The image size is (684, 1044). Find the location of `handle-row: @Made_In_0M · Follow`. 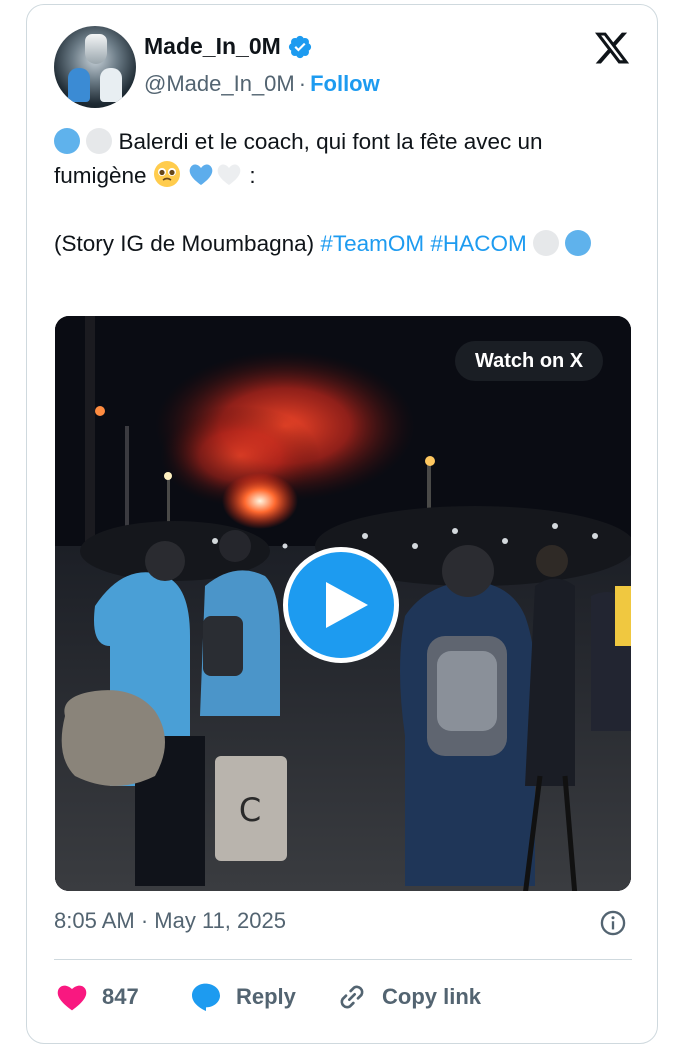

handle-row: @Made_In_0M · Follow is located at coordinates (262, 84).